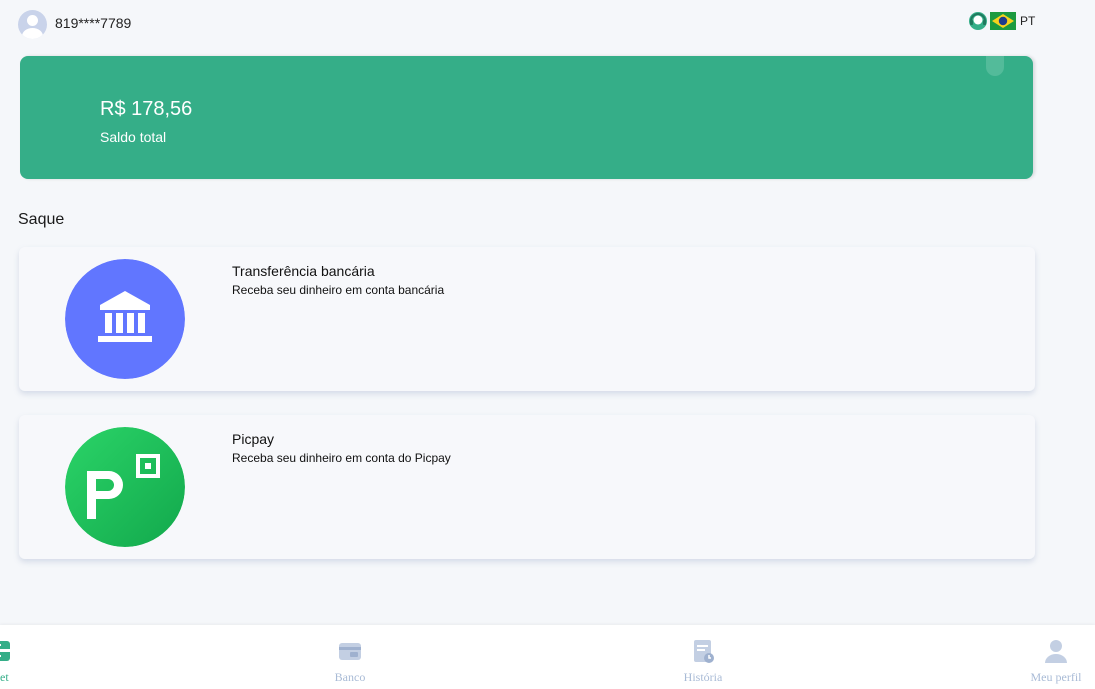 This screenshot has width=1095, height=689. Describe the element at coordinates (547, 657) in the screenshot. I see `bottom-navigation: alet Banco História Meu perfil` at that location.